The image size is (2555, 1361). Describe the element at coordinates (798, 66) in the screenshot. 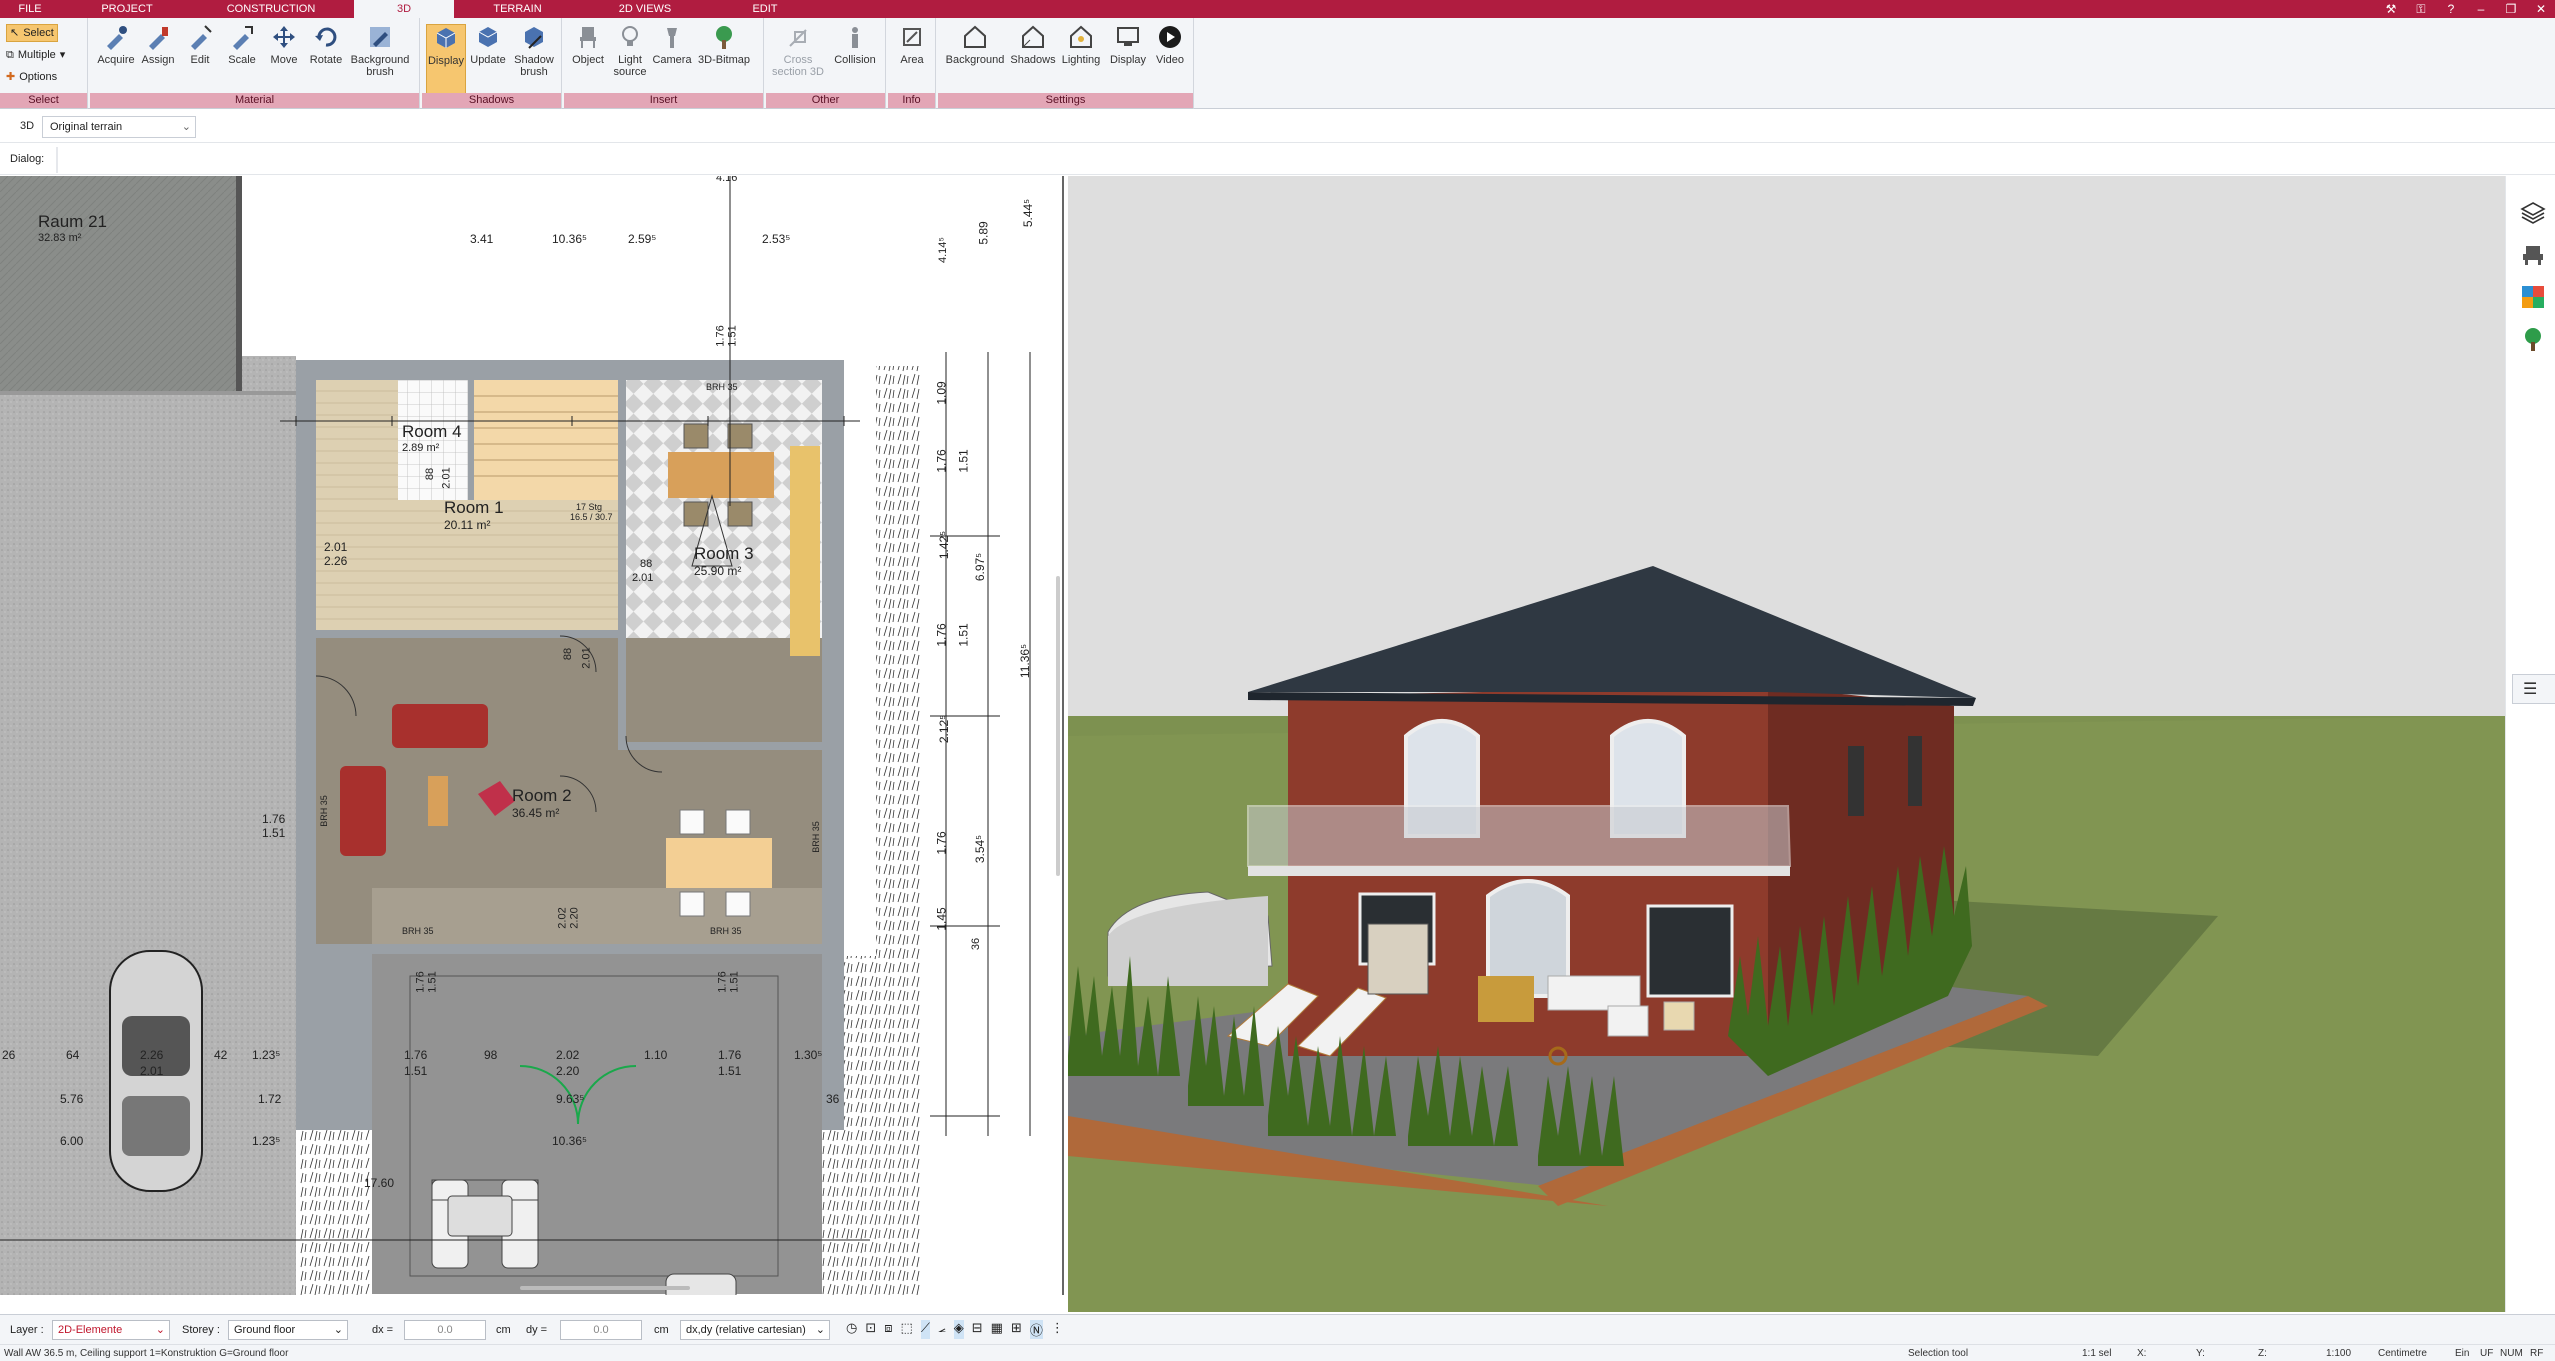

I see `cross-section-label: Cross section 3D` at that location.